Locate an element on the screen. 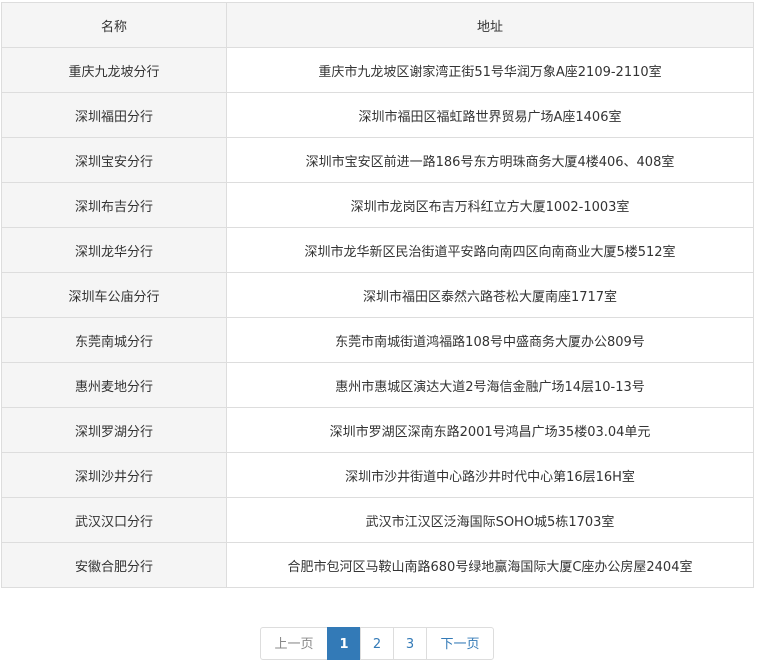 Image resolution: width=757 pixels, height=665 pixels. next-page-button: 下一页 is located at coordinates (460, 643).